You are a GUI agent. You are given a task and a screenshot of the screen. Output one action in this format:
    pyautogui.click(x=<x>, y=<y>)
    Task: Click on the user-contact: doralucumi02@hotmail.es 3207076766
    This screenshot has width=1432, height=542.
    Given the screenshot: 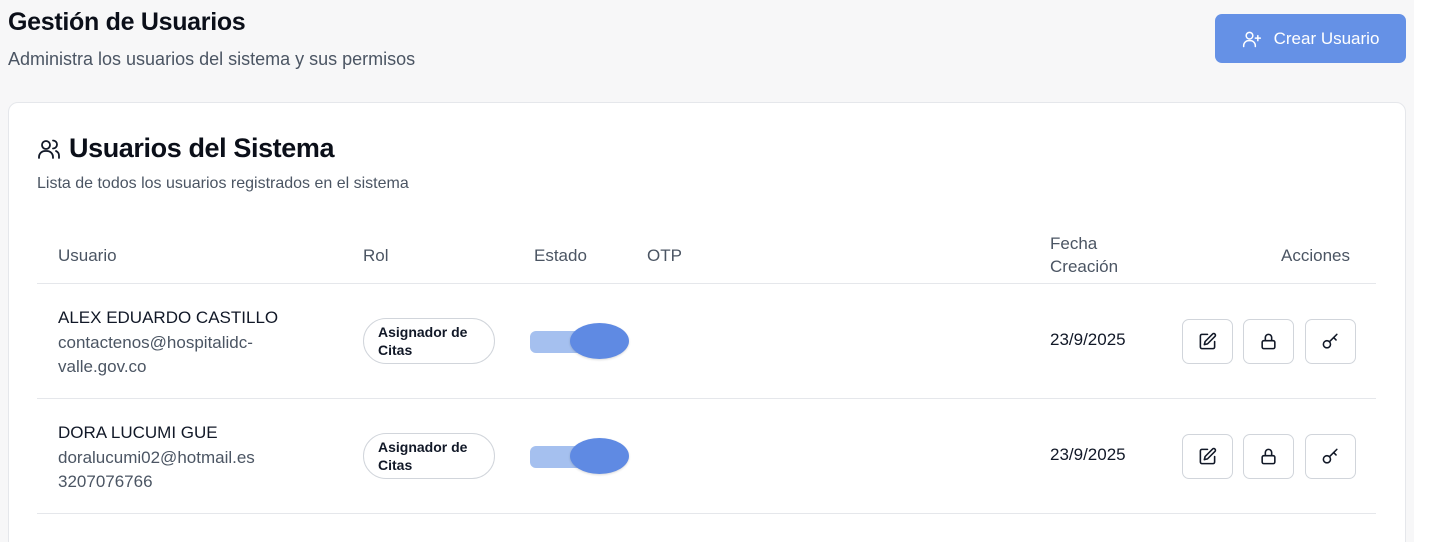 What is the action you would take?
    pyautogui.click(x=178, y=470)
    